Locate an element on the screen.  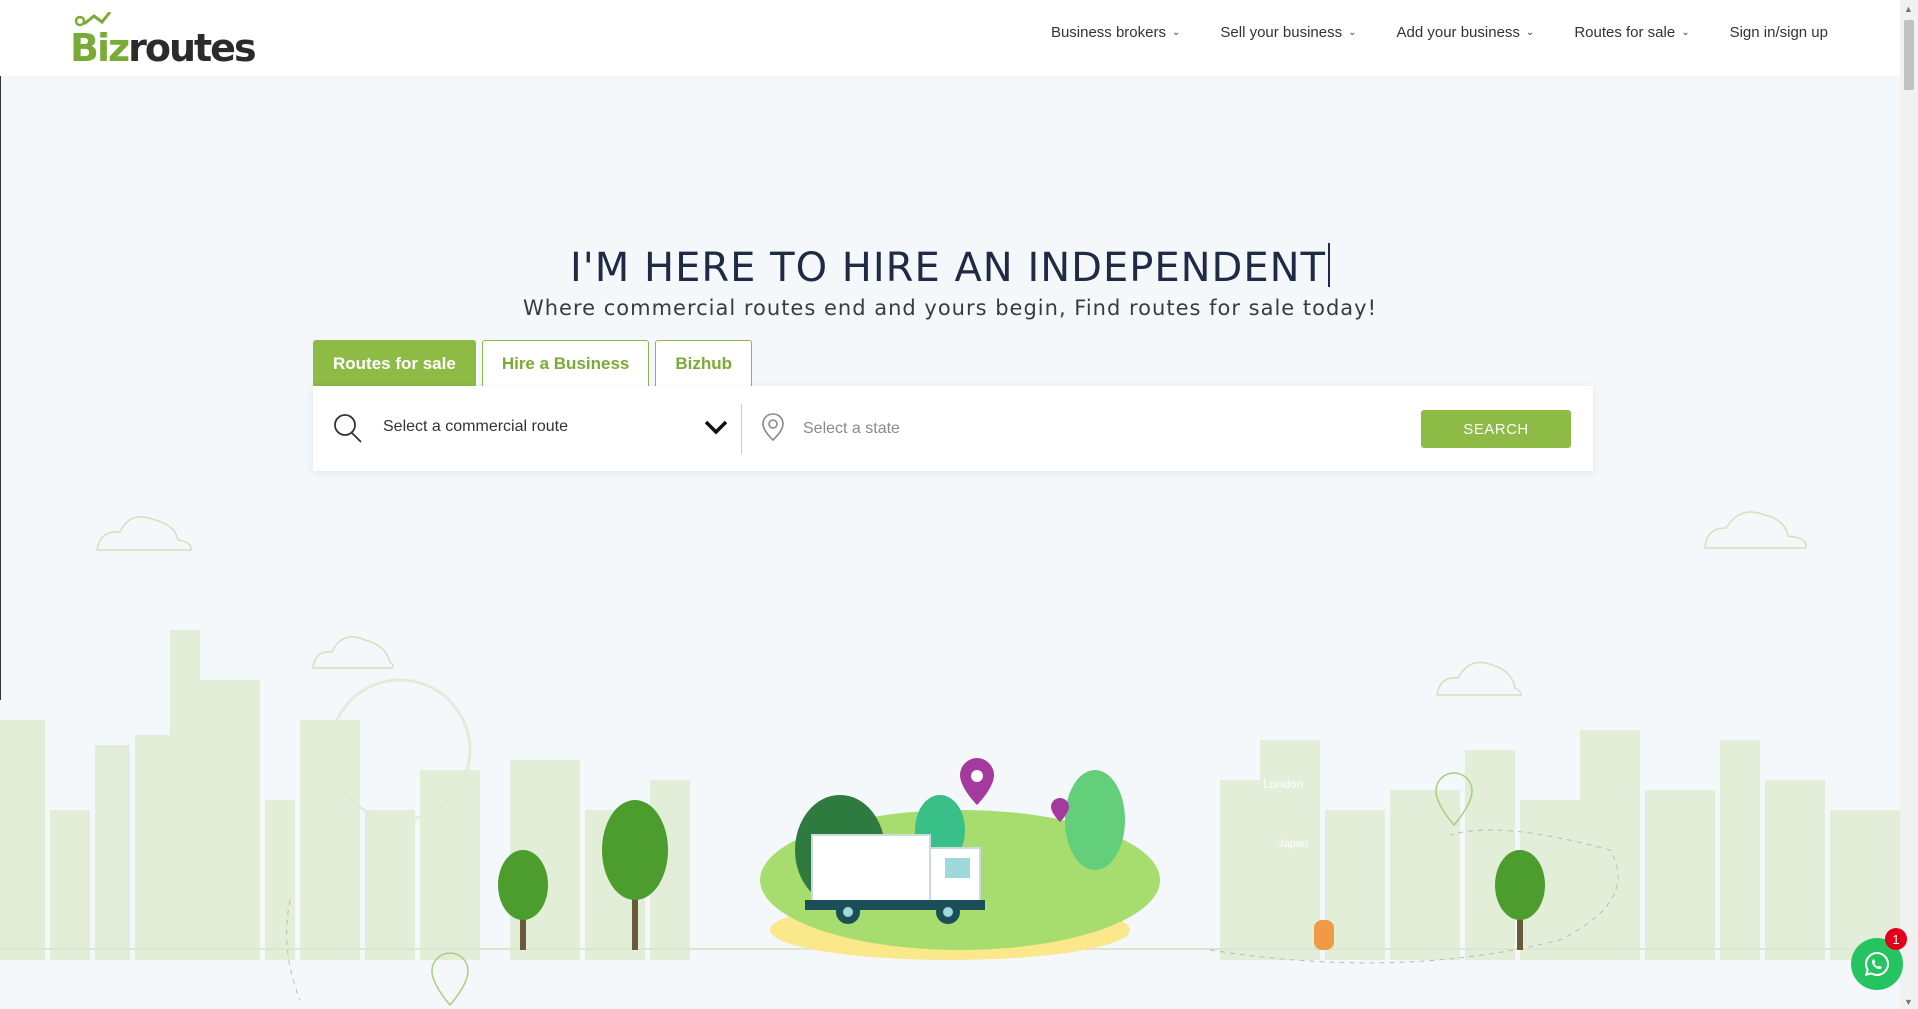
nav-label: Business brokers is located at coordinates (1108, 32).